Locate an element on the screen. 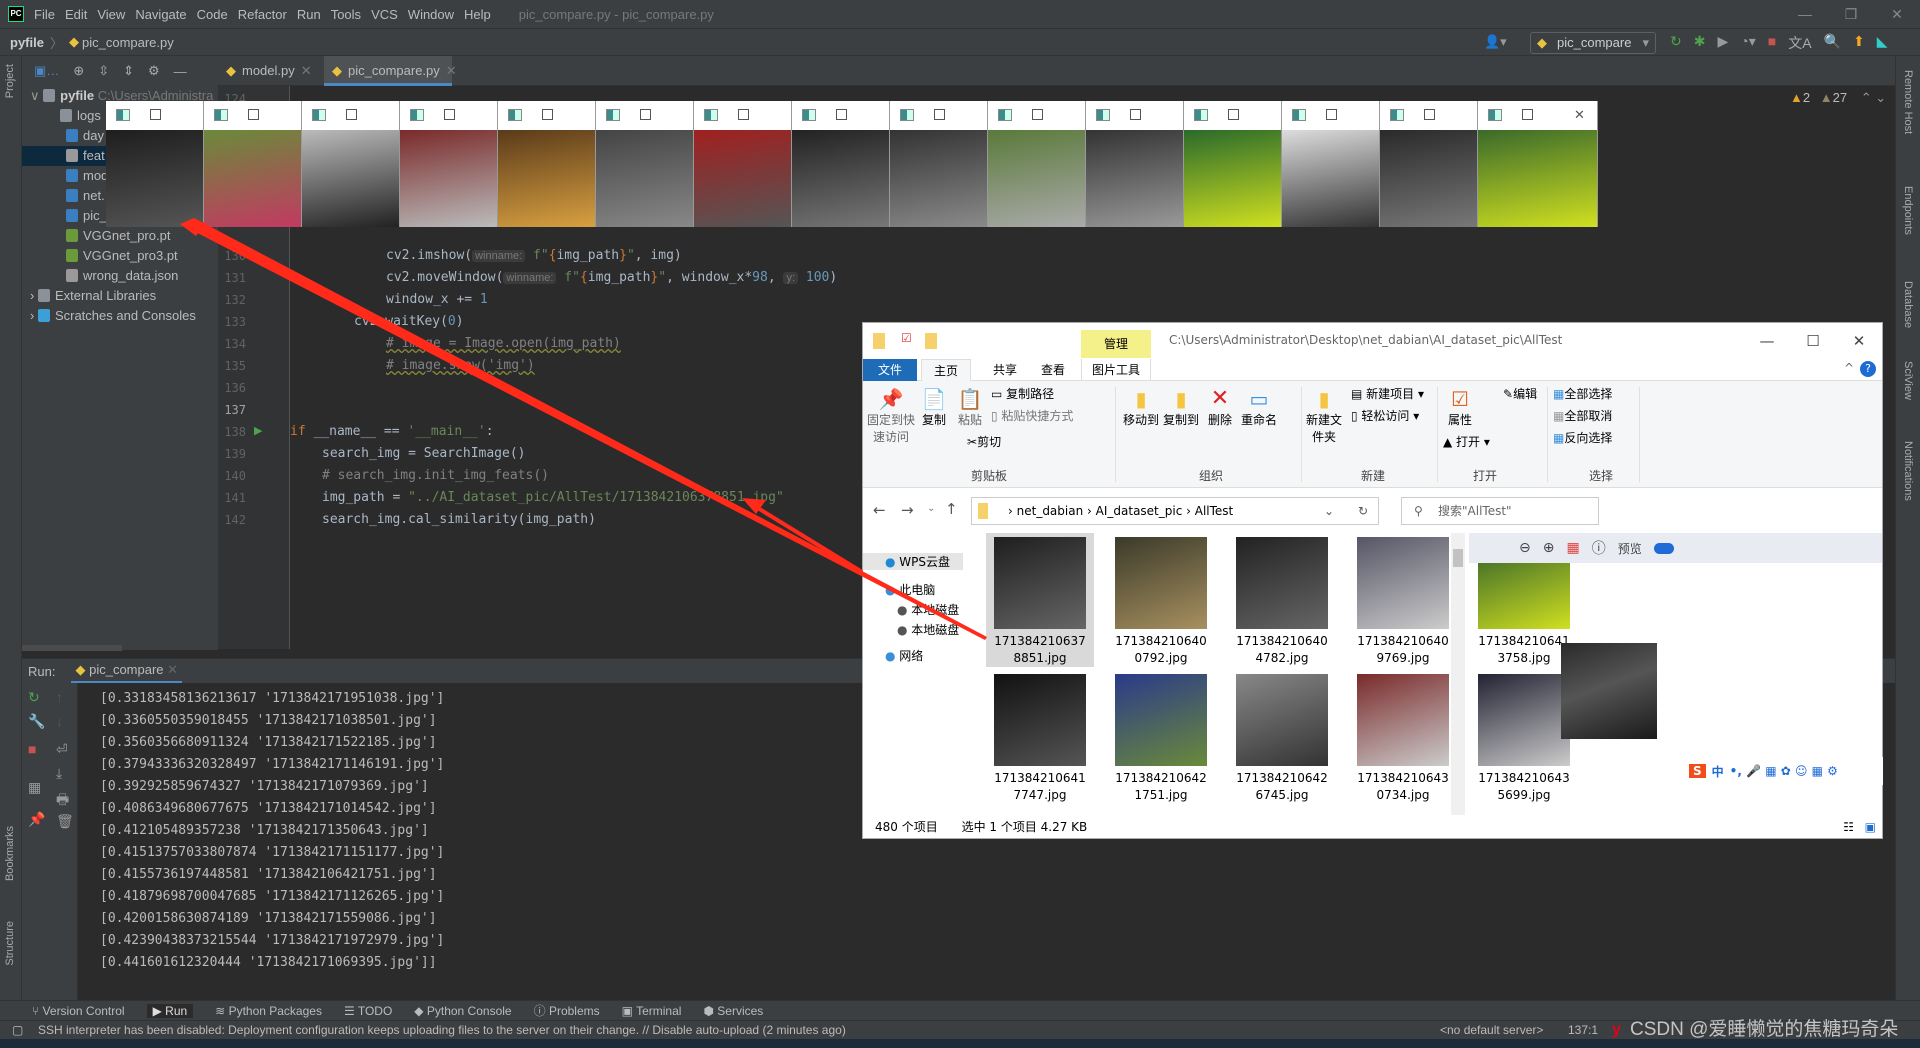 This screenshot has width=1920, height=1048. new-item-button: ▤ 新建项目 ▾ is located at coordinates (1387, 393).